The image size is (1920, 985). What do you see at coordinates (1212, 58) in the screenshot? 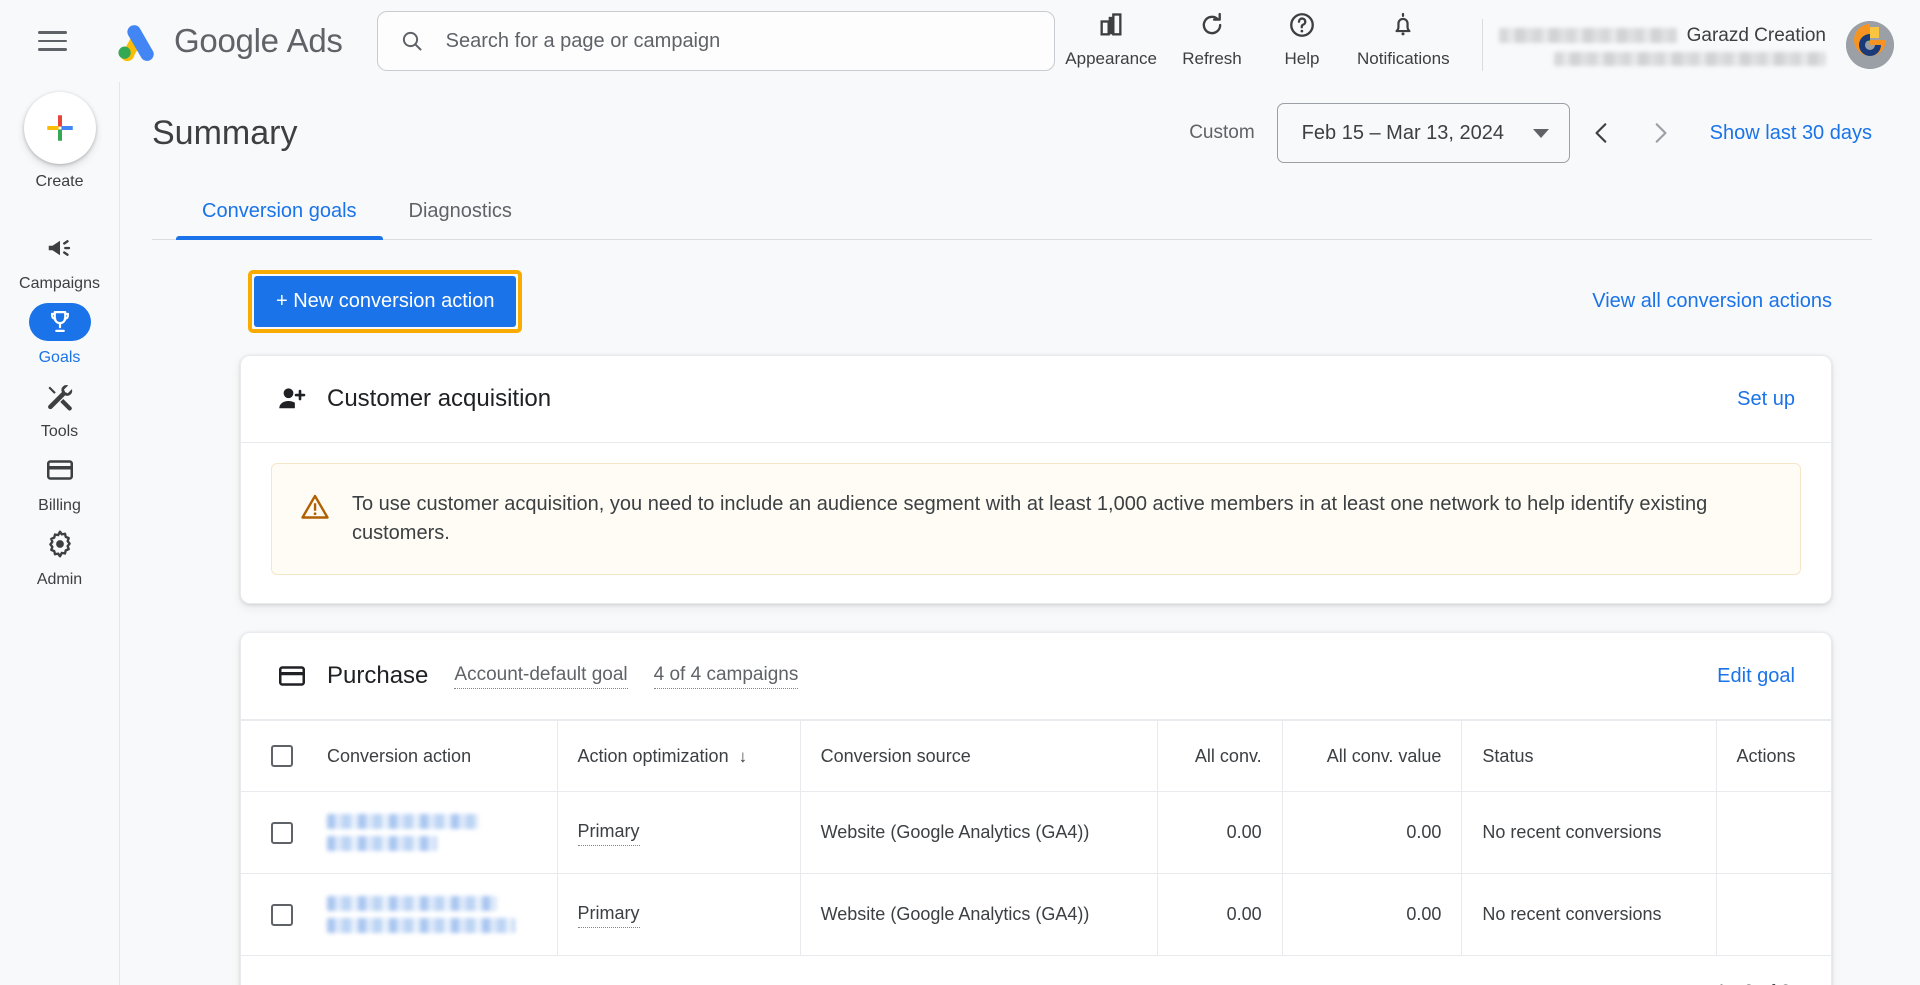
I see `refresh-label: Refresh` at bounding box center [1212, 58].